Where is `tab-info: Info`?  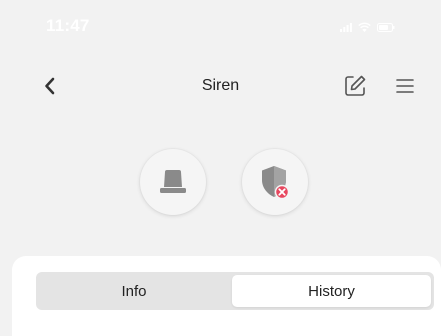 tab-info: Info is located at coordinates (134, 291).